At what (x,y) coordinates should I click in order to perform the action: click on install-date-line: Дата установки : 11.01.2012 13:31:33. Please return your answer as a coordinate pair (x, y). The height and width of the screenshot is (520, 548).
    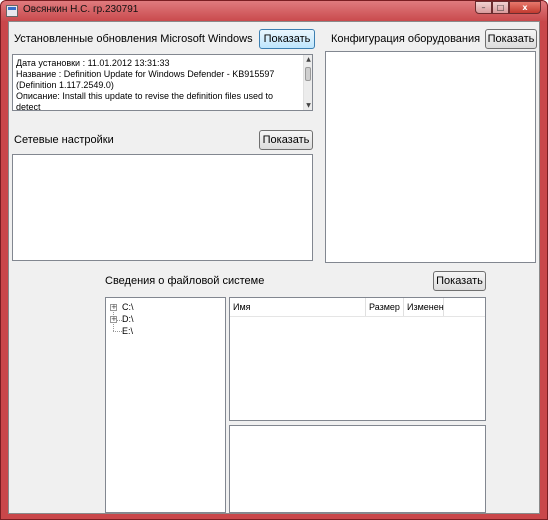
    Looking at the image, I should click on (93, 63).